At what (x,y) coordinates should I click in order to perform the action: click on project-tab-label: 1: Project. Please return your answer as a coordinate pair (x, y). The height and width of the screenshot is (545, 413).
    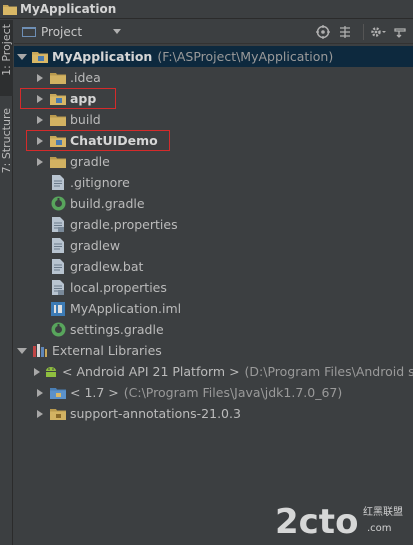
    Looking at the image, I should click on (6, 50).